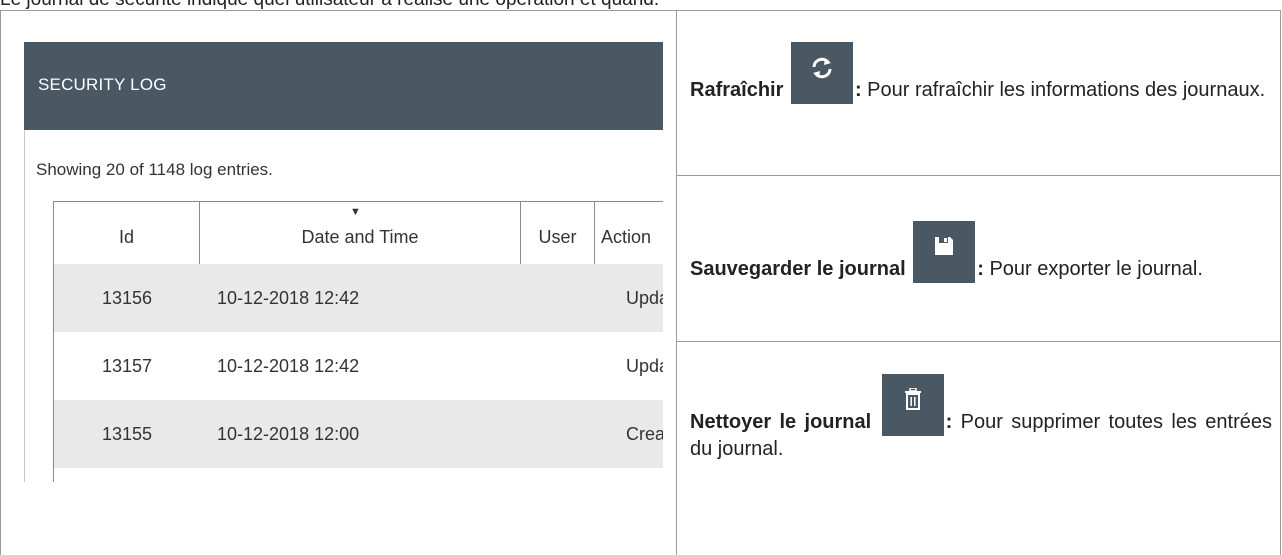 This screenshot has height=555, width=1282. What do you see at coordinates (127, 365) in the screenshot?
I see `cell-id: 13157` at bounding box center [127, 365].